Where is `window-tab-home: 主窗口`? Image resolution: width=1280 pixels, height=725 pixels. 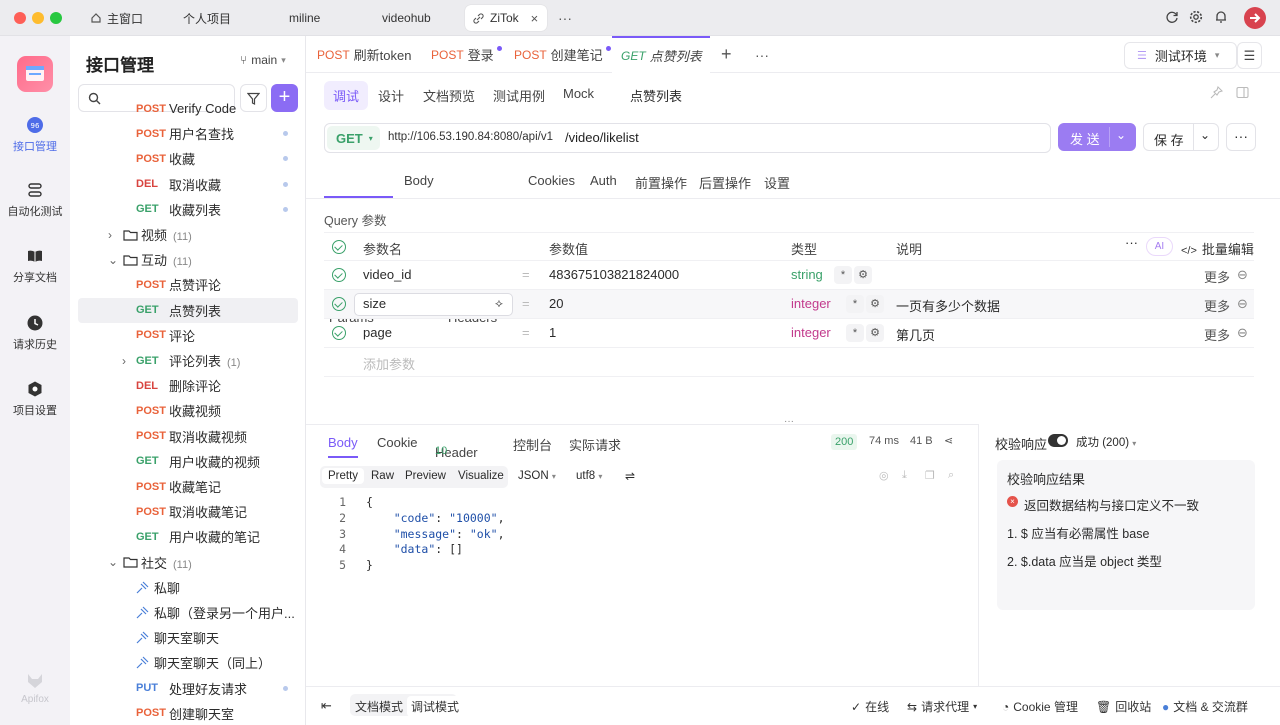
window-tab-home: 主窗口 is located at coordinates (116, 18).